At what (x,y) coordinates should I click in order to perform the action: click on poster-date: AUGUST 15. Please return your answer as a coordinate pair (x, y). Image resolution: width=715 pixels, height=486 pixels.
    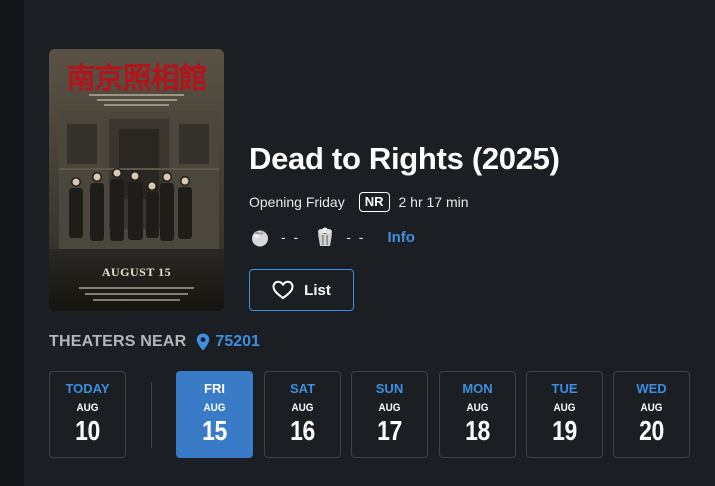
    Looking at the image, I should click on (136, 272).